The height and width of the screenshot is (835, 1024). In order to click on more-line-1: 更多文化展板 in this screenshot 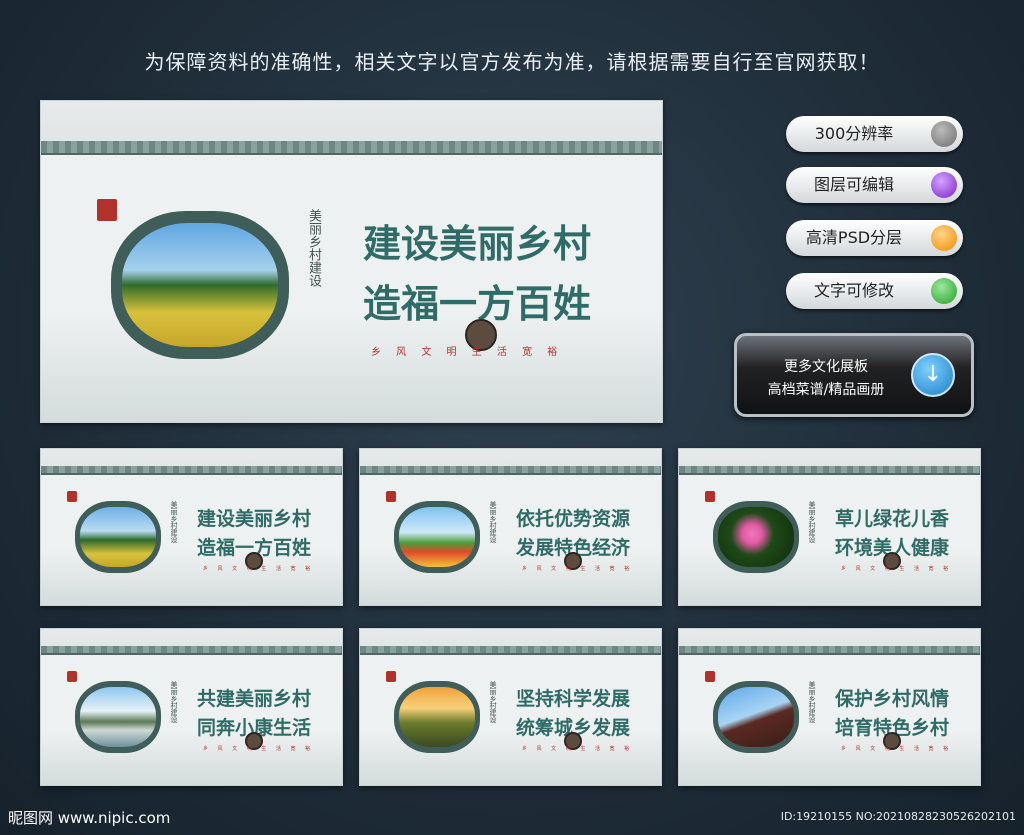, I will do `click(826, 367)`.